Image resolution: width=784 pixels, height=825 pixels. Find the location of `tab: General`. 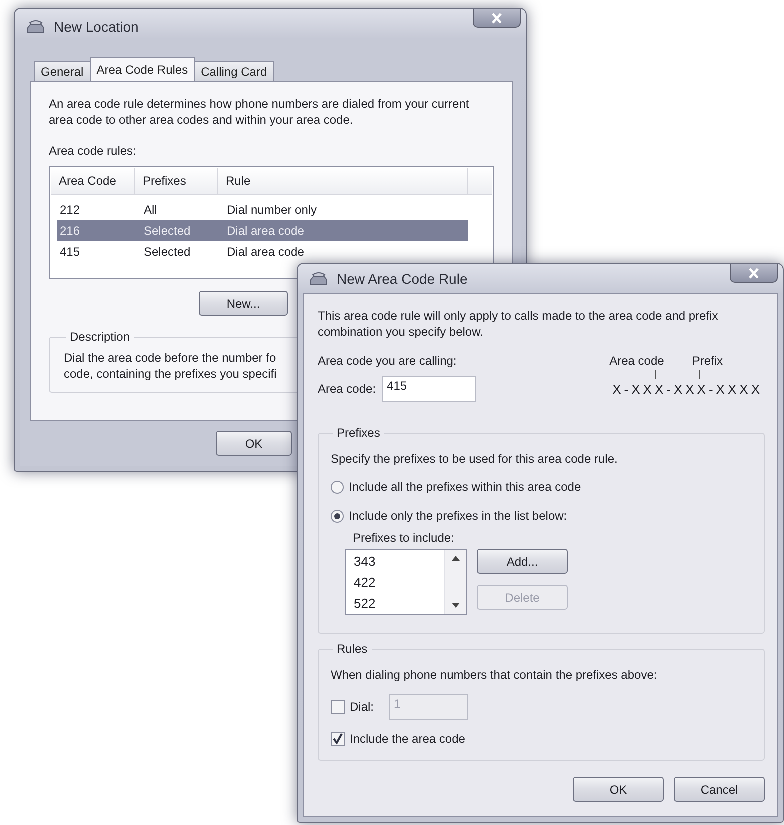

tab: General is located at coordinates (62, 71).